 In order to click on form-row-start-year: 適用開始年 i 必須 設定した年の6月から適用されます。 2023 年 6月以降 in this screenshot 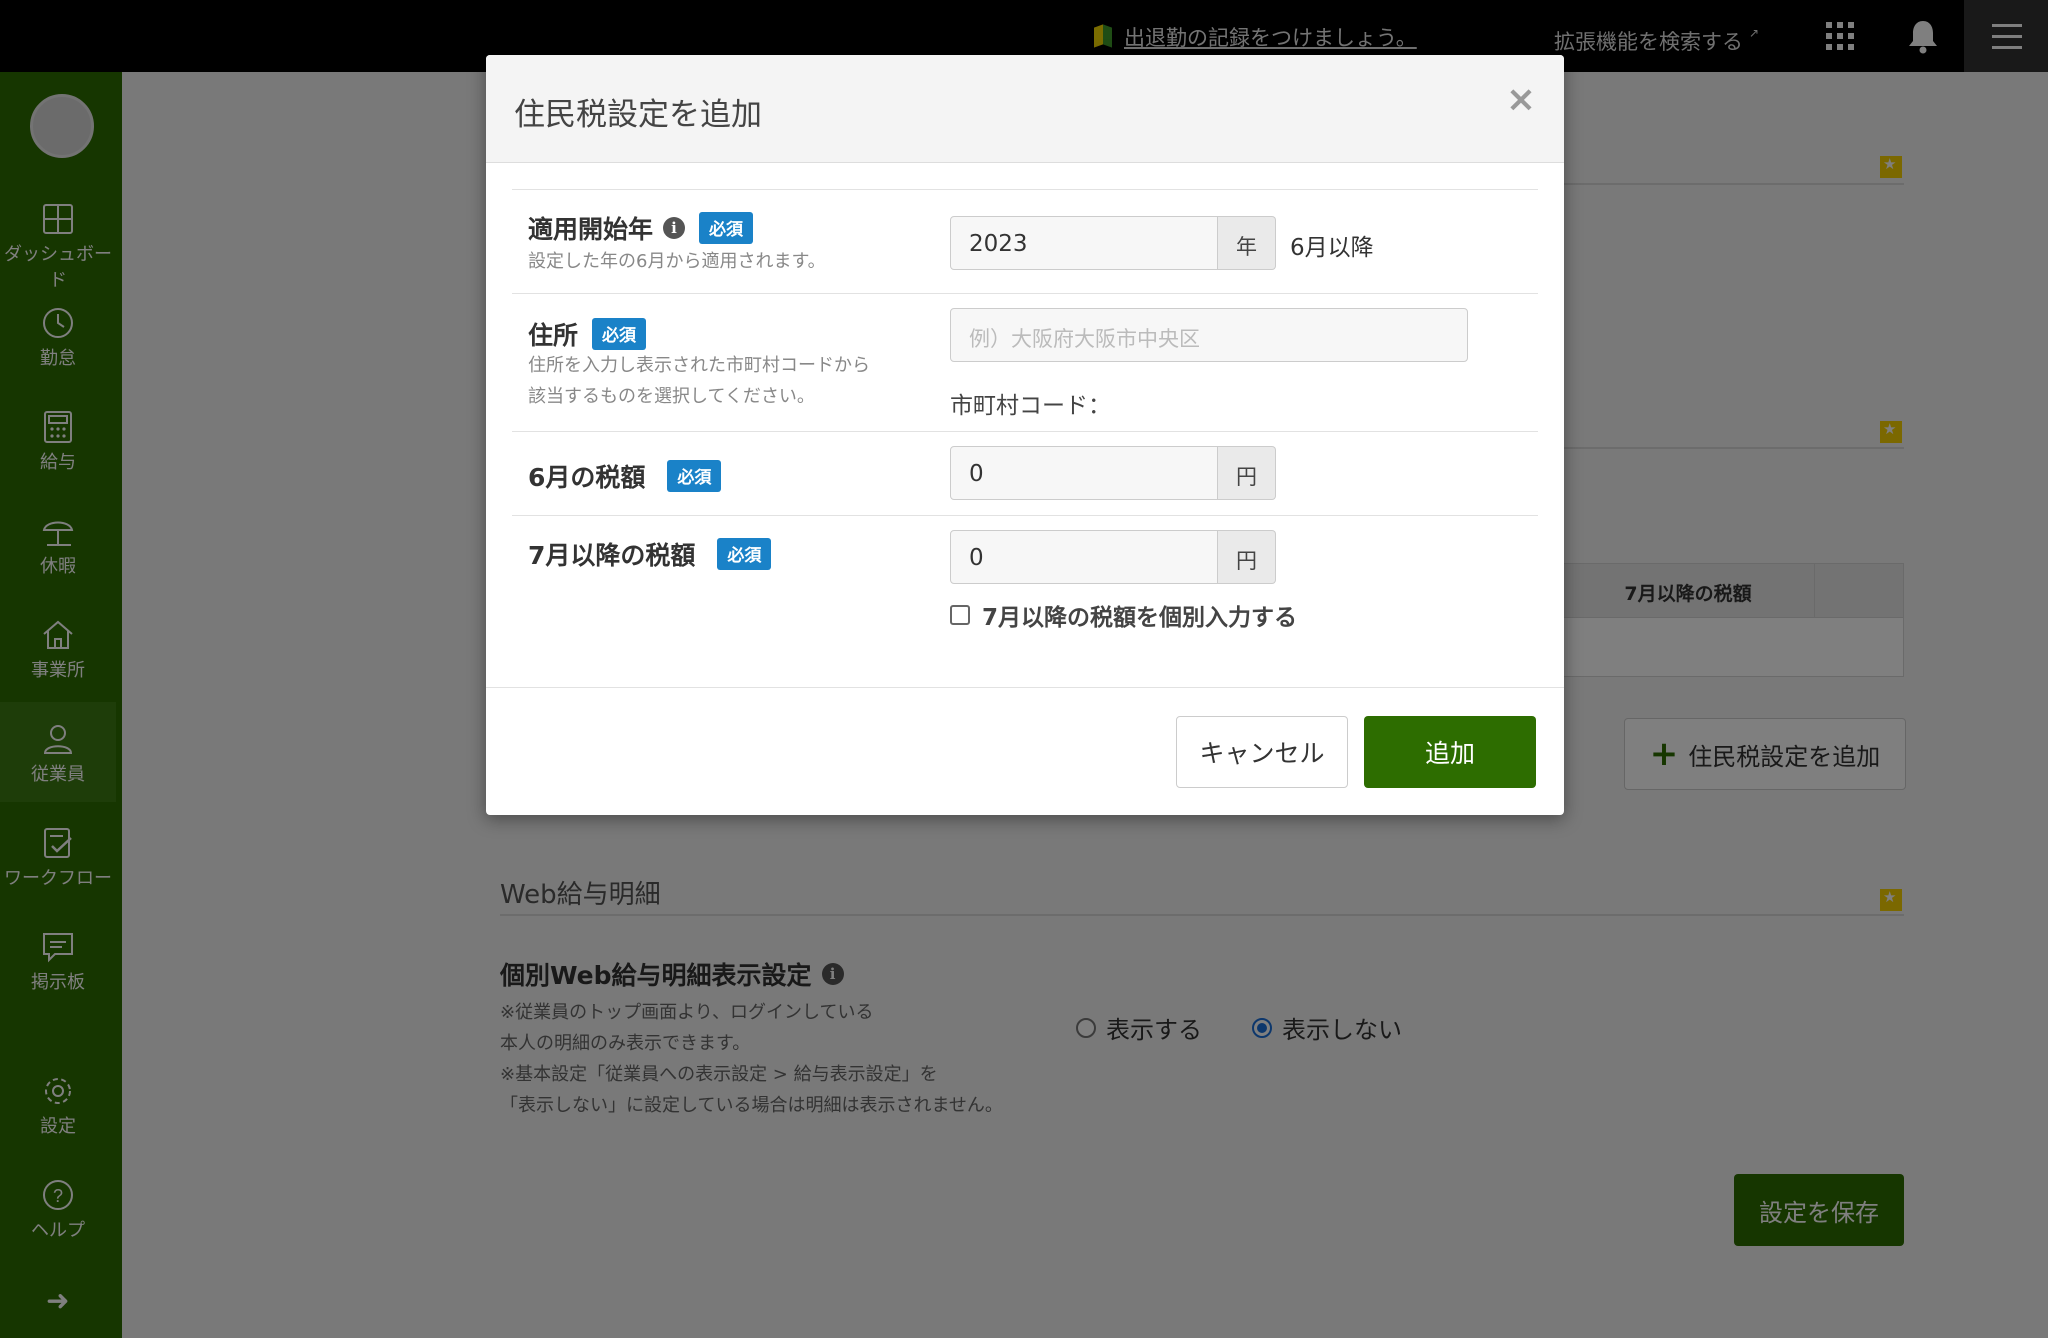, I will do `click(1025, 241)`.